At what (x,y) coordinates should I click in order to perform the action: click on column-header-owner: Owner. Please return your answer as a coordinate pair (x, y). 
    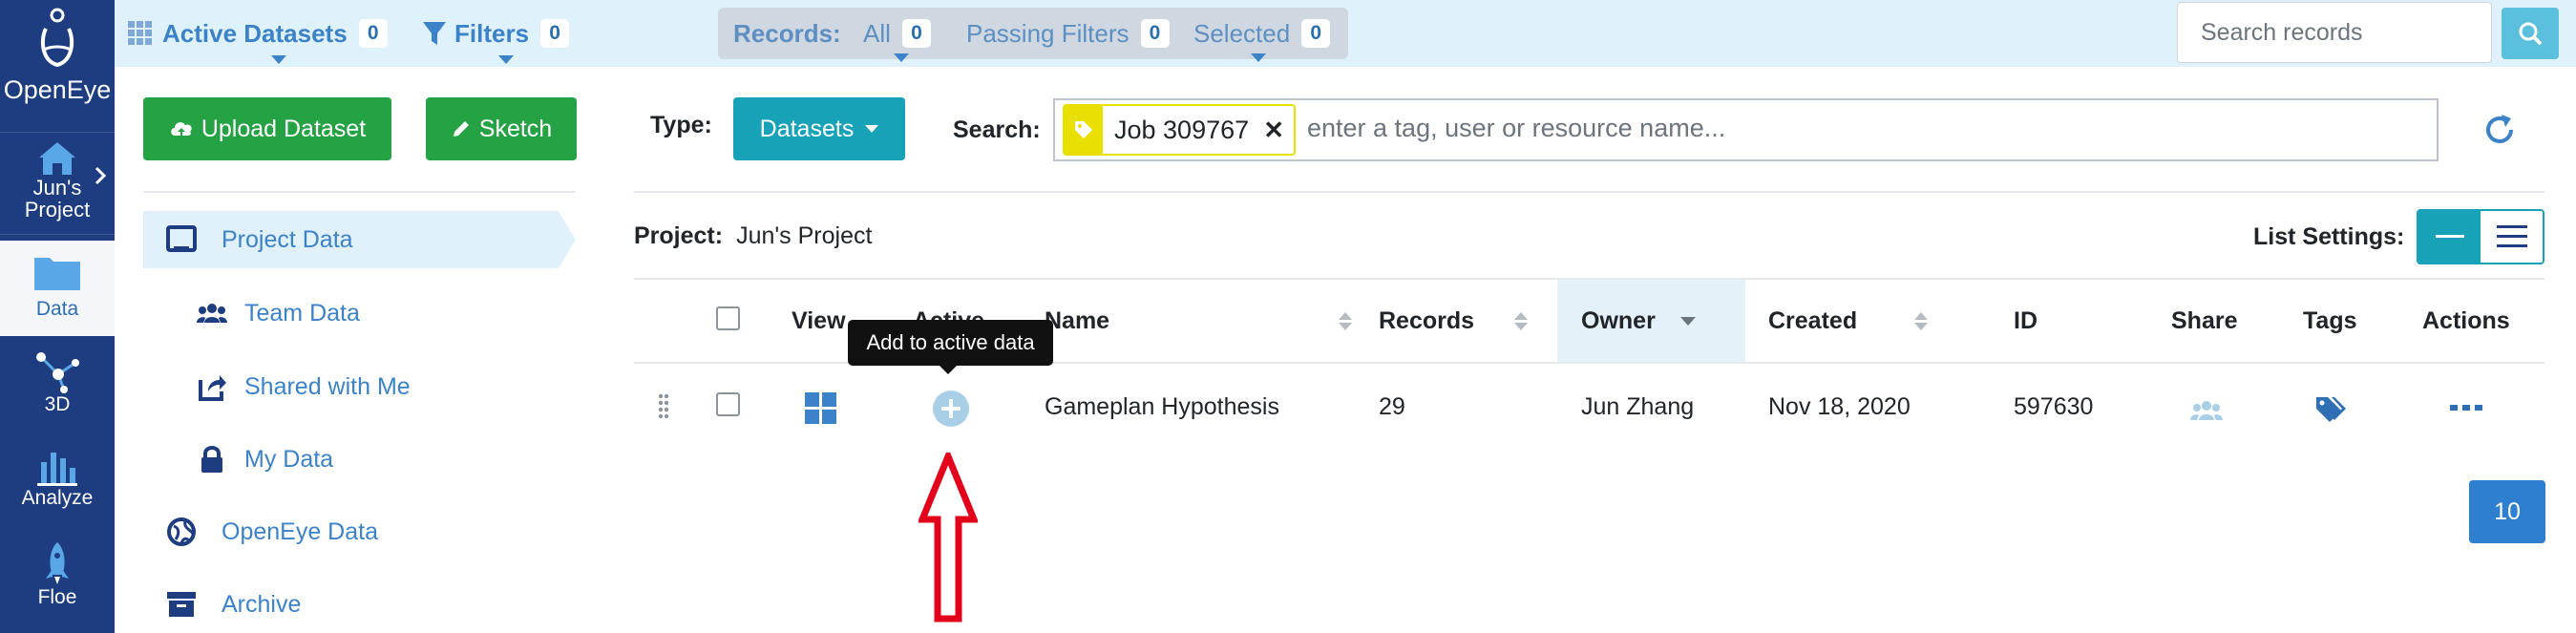
    Looking at the image, I should click on (1638, 321).